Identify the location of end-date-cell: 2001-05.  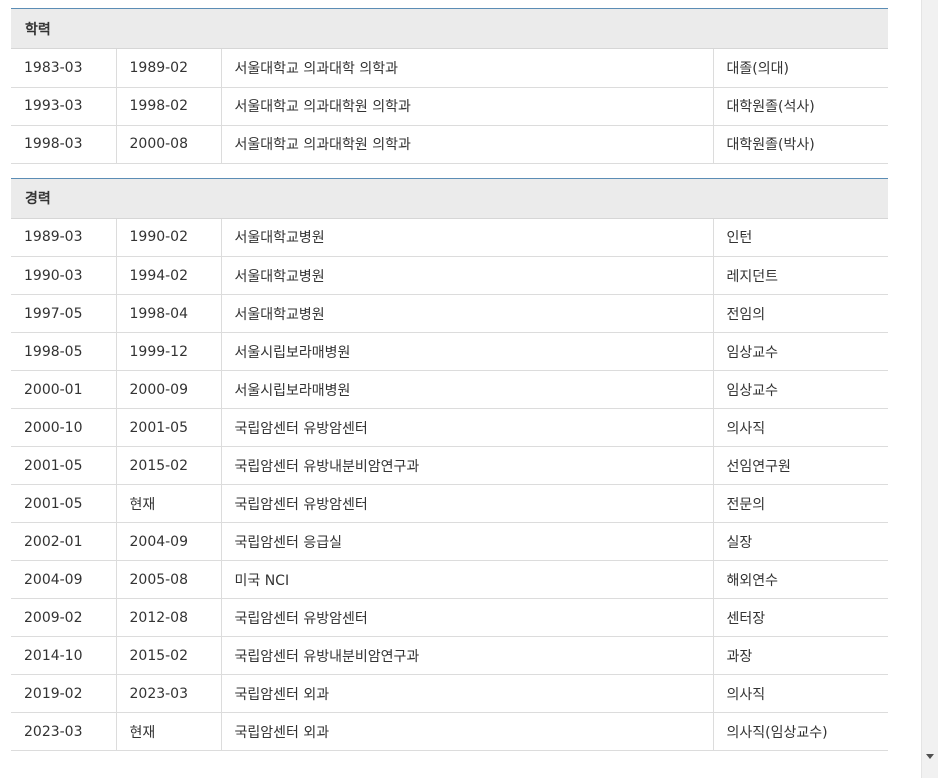
(168, 427).